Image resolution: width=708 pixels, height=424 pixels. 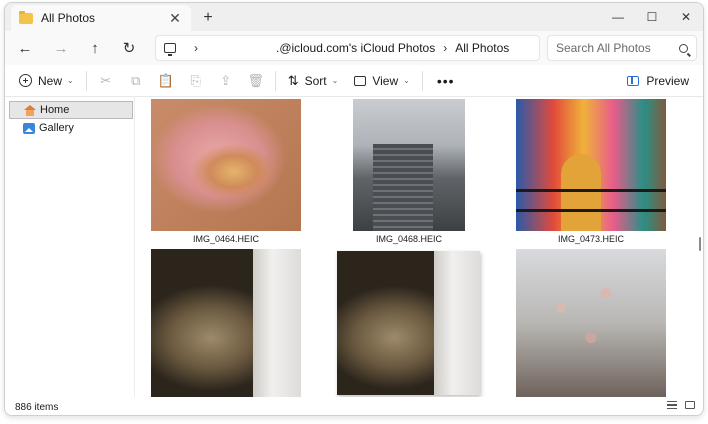 I want to click on new-label: New, so click(x=50, y=80).